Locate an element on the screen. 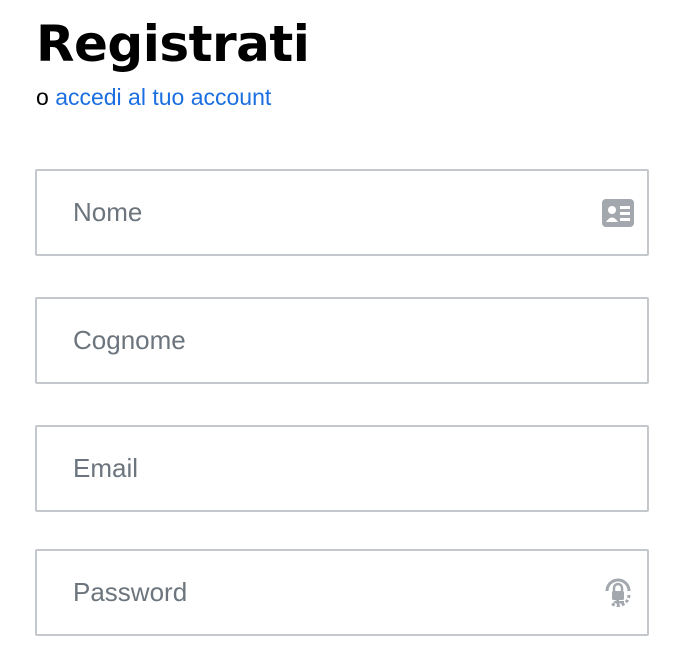  subtitle-prefix: o is located at coordinates (42, 97).